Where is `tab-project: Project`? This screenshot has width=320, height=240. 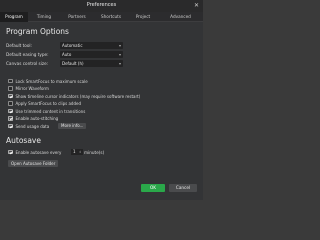 tab-project: Project is located at coordinates (143, 17).